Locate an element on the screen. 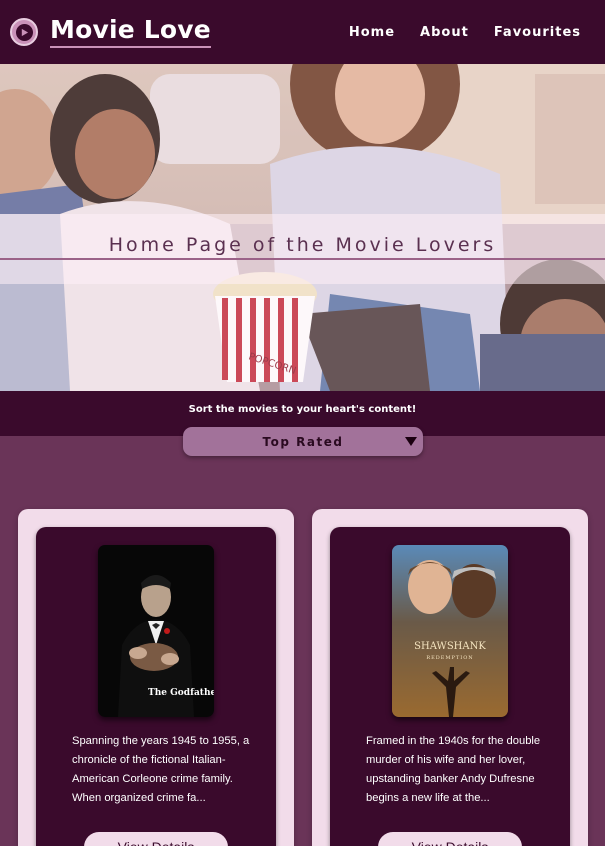  poster-title-text: The Godfather is located at coordinates (181, 693).